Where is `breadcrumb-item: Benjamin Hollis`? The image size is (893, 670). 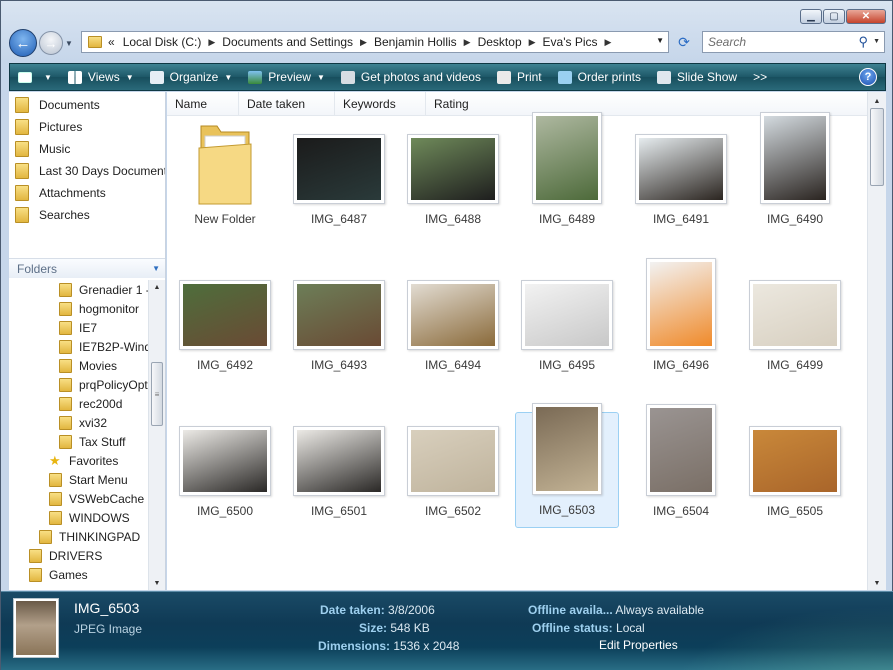
breadcrumb-item: Benjamin Hollis is located at coordinates (415, 42).